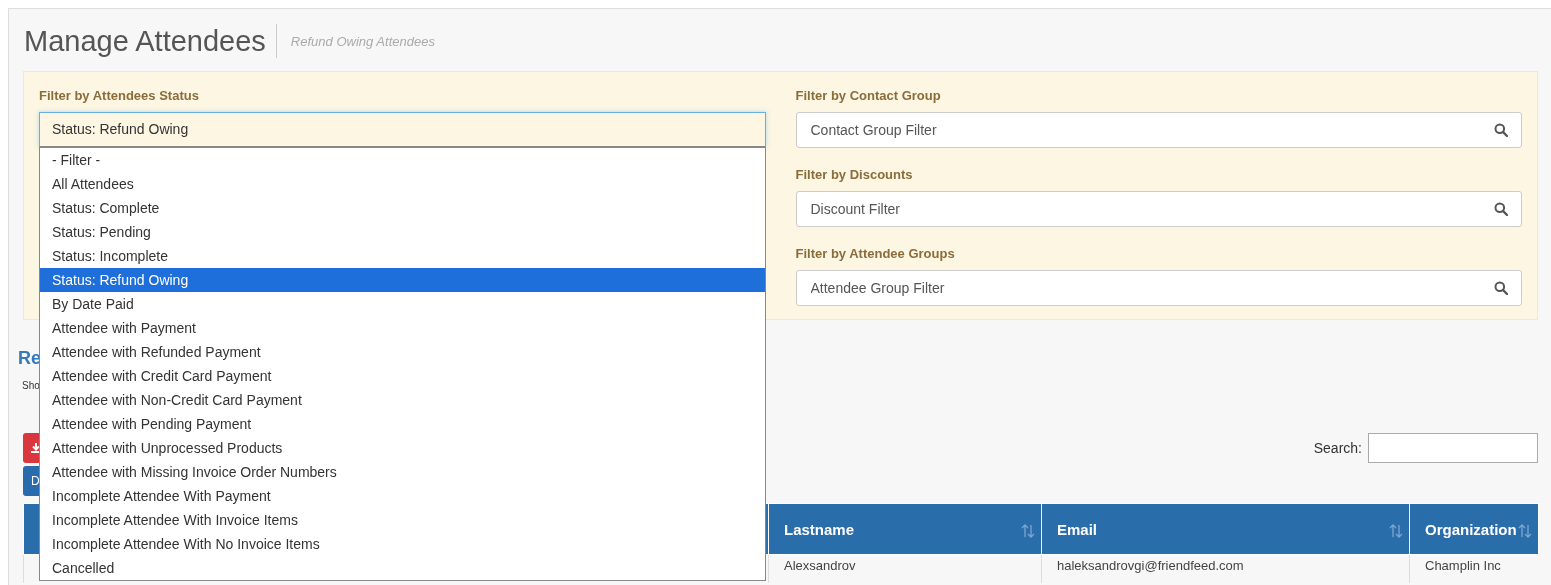 The width and height of the screenshot is (1551, 585). I want to click on dropdown-option: By Date Paid, so click(402, 304).